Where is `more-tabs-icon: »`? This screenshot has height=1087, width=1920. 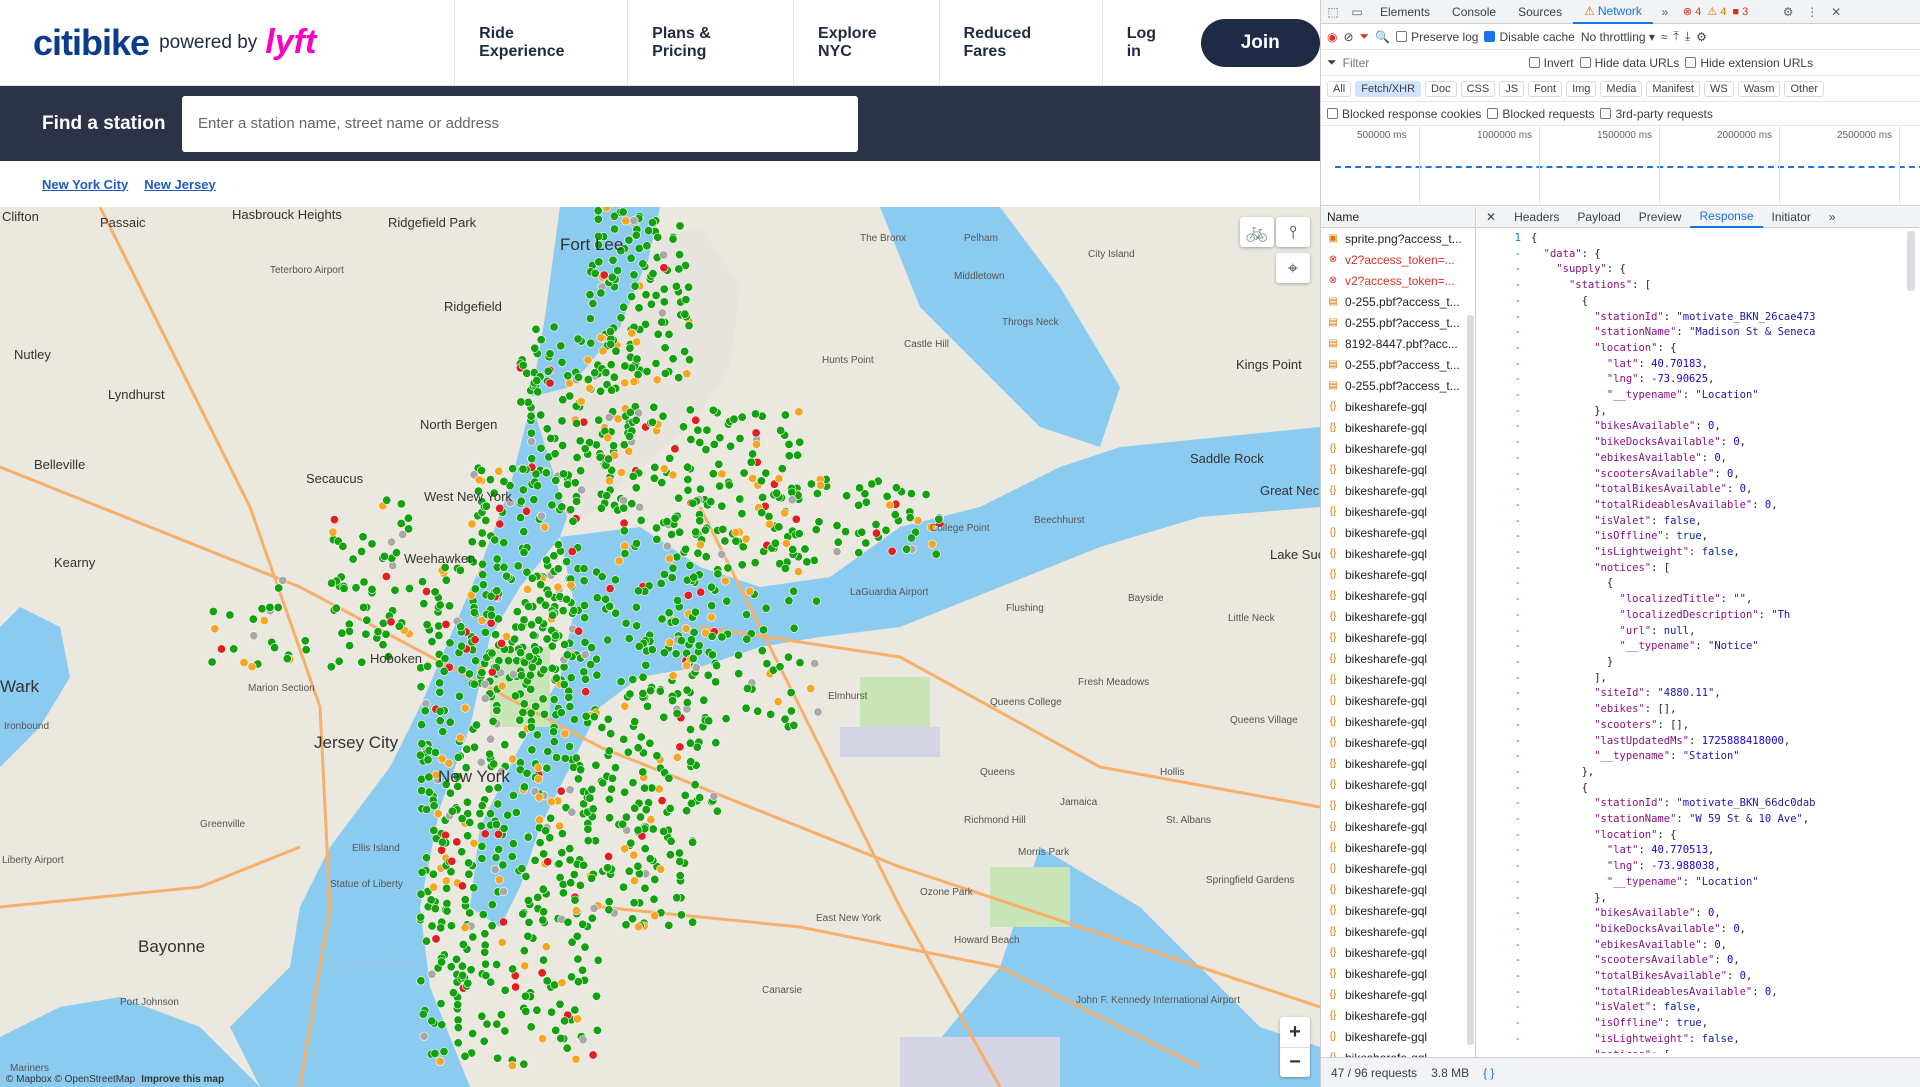 more-tabs-icon: » is located at coordinates (1665, 12).